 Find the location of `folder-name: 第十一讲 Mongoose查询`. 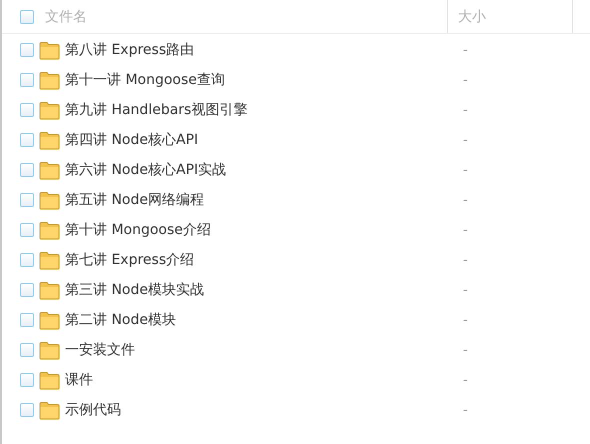

folder-name: 第十一讲 Mongoose查询 is located at coordinates (145, 80).